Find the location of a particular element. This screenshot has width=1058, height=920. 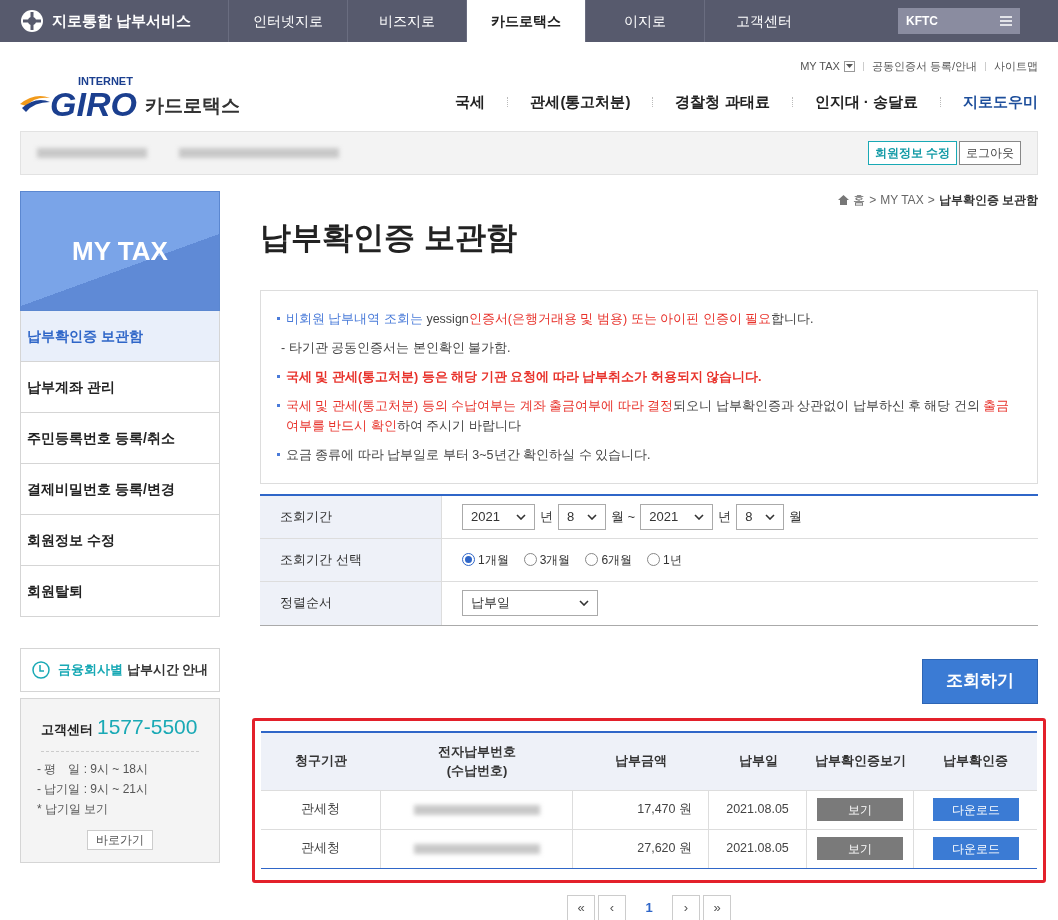

form-label: 조회기간 is located at coordinates (351, 516).